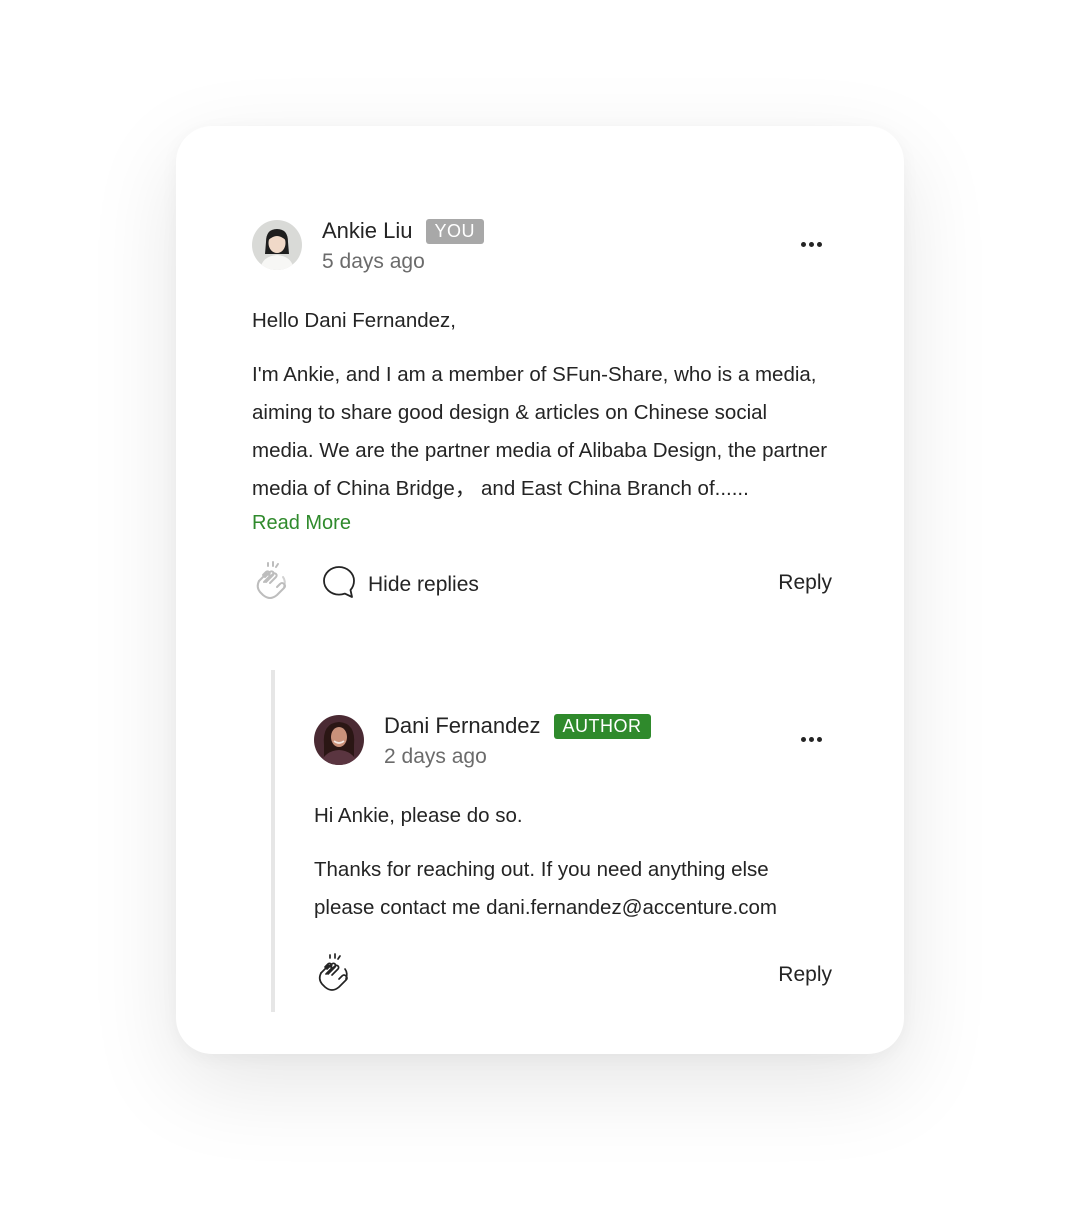 Image resolution: width=1080 pixels, height=1206 pixels. I want to click on reply-author-name: Dani Fernandez, so click(462, 726).